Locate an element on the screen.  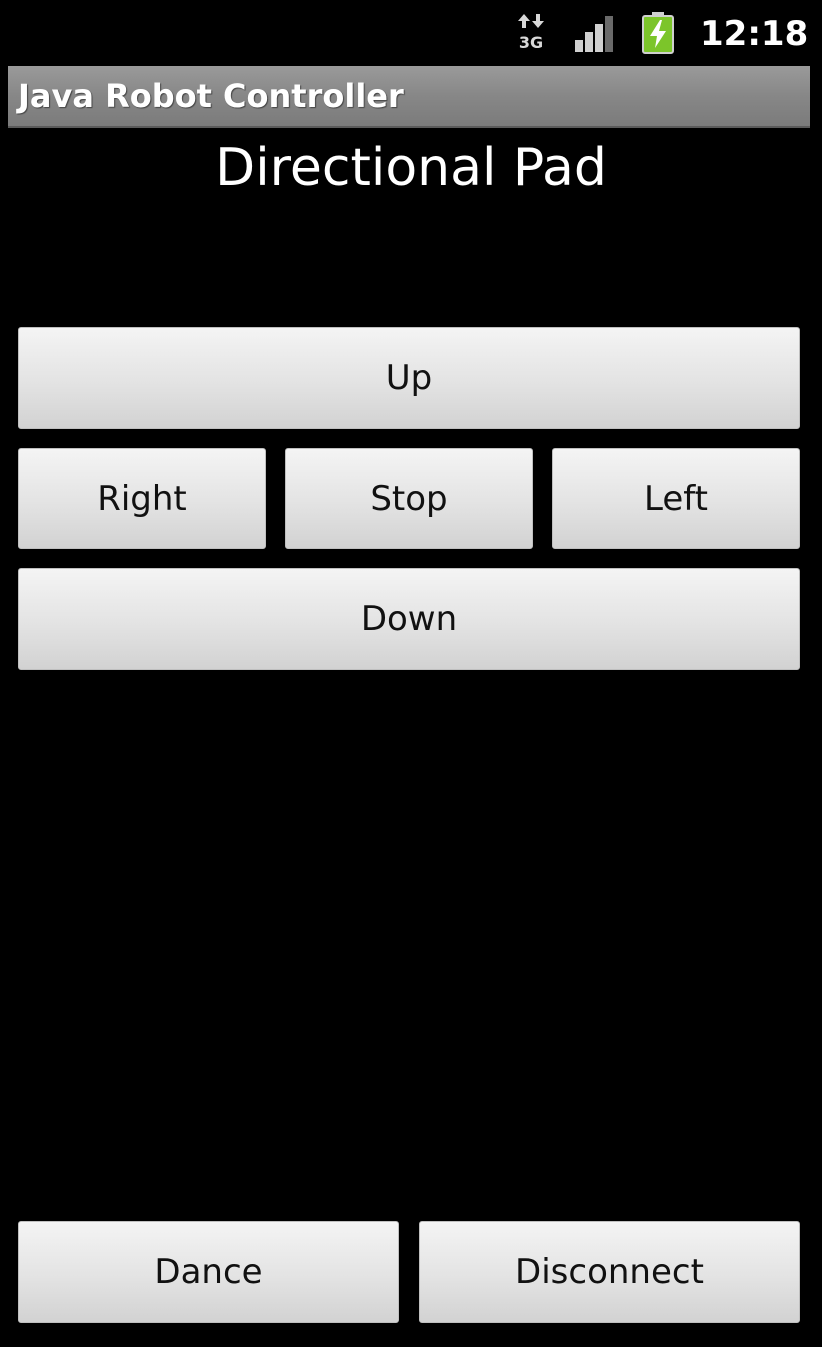
right-button: Right is located at coordinates (142, 498).